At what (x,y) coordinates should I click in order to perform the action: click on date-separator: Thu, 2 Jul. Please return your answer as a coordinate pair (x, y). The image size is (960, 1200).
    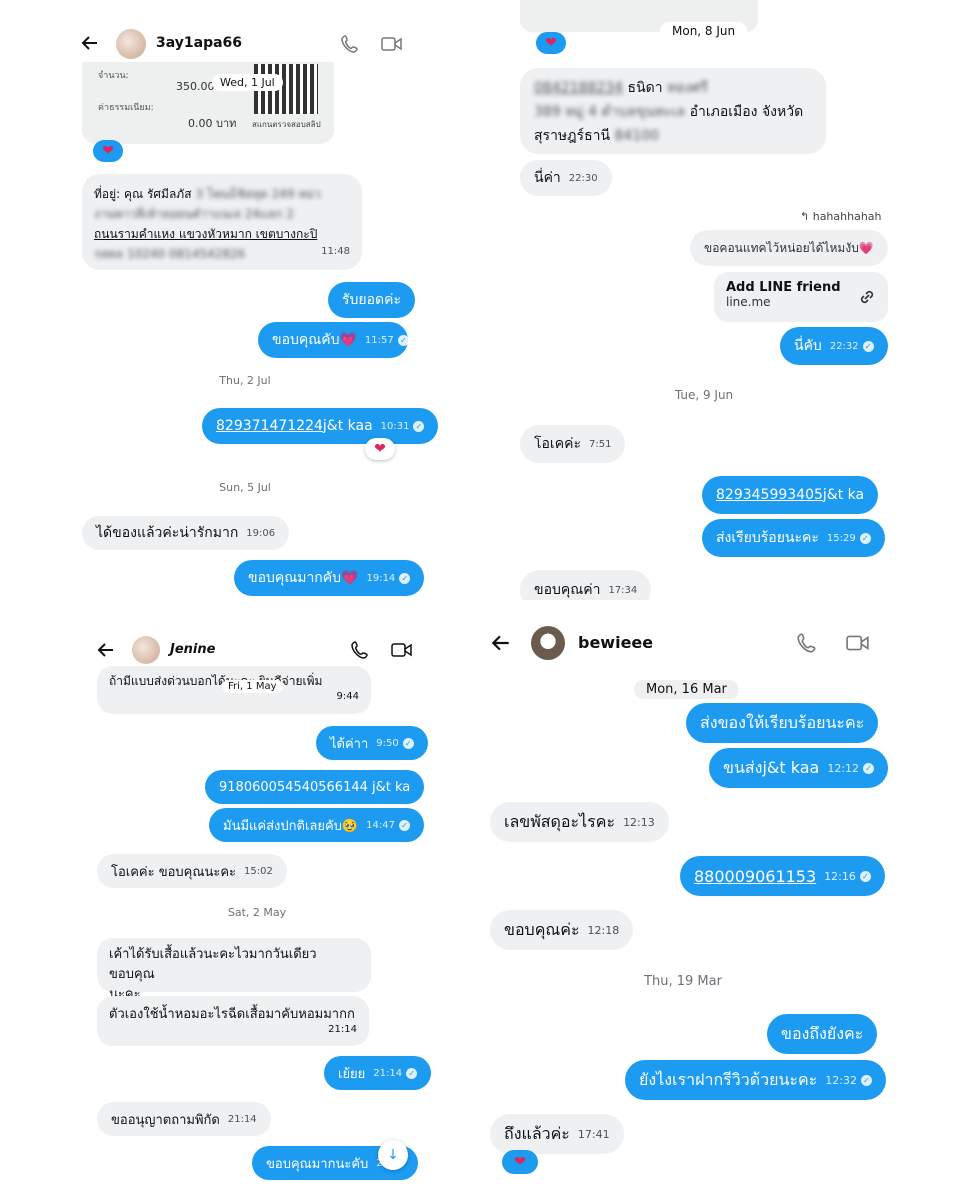
    Looking at the image, I should click on (245, 380).